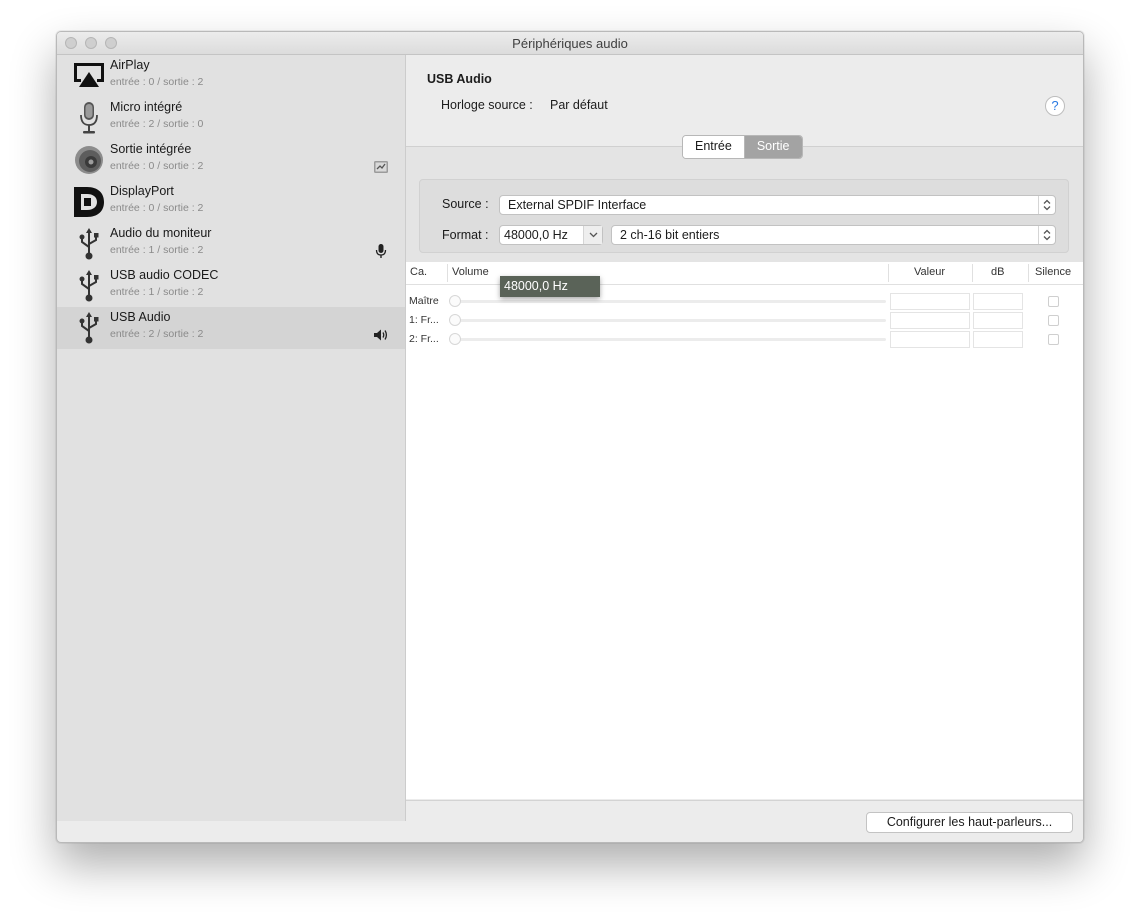 Image resolution: width=1138 pixels, height=921 pixels. Describe the element at coordinates (579, 105) in the screenshot. I see `clock-source-value: Par défaut` at that location.